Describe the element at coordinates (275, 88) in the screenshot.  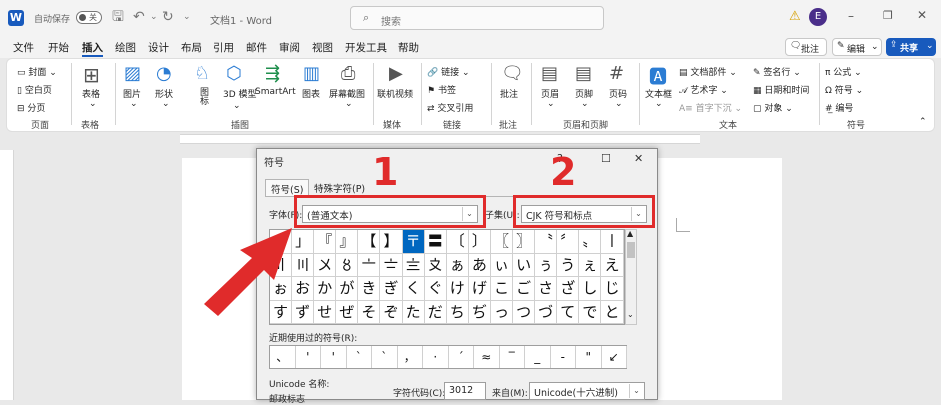
I see `smartart-button: ⇶ SmartArt` at that location.